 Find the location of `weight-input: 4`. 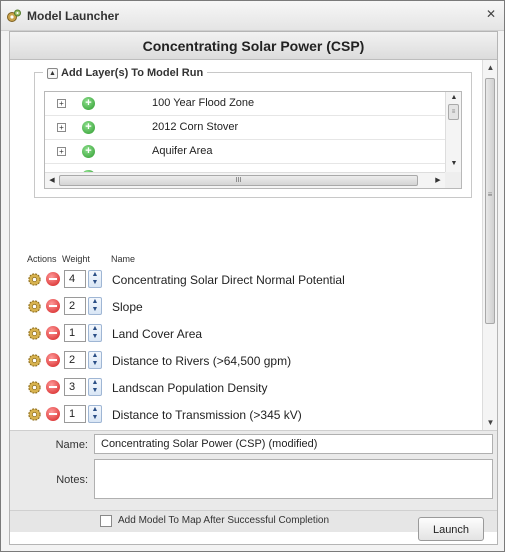

weight-input: 4 is located at coordinates (75, 279).